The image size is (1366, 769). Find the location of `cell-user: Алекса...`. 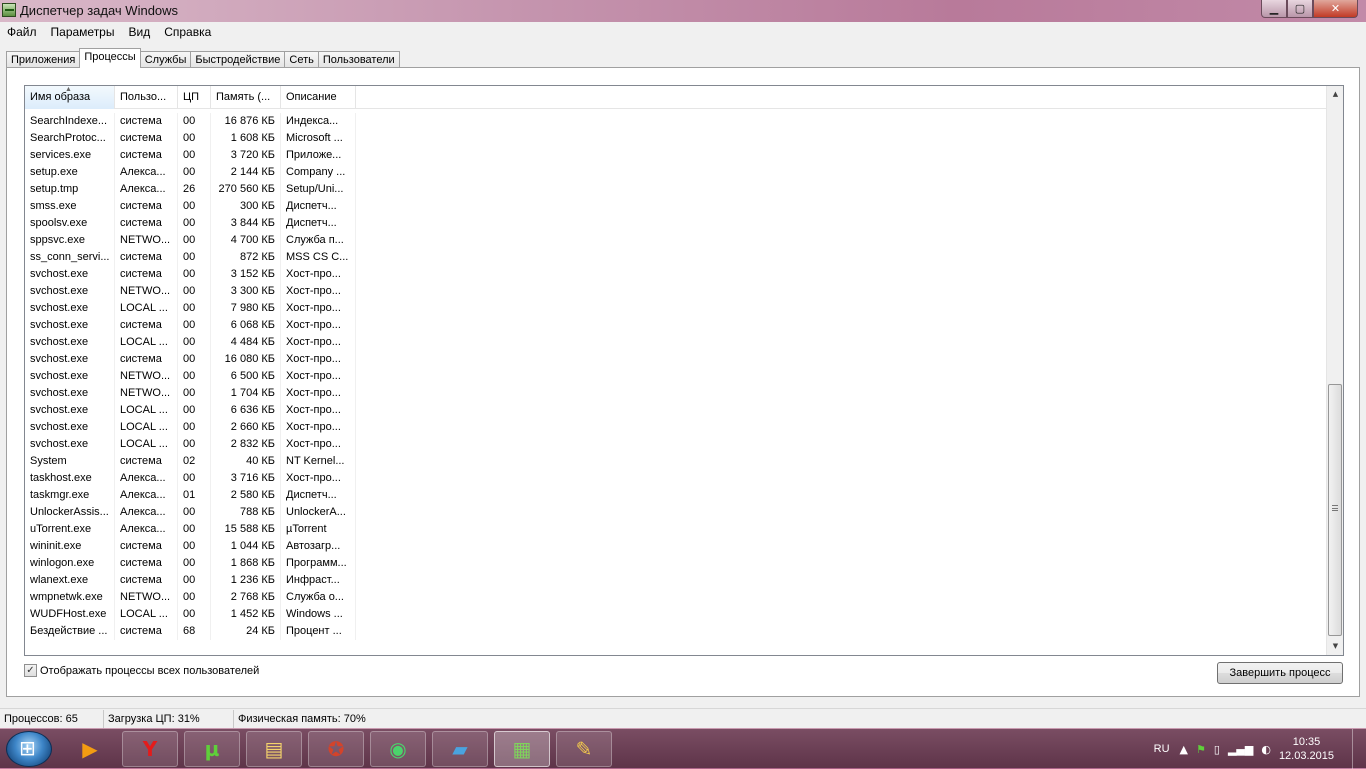

cell-user: Алекса... is located at coordinates (146, 529).